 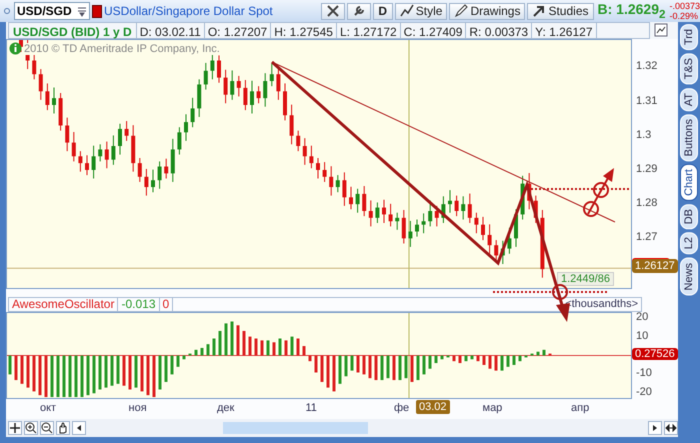 What do you see at coordinates (433, 407) in the screenshot?
I see `cursor-date-tag: 03.02` at bounding box center [433, 407].